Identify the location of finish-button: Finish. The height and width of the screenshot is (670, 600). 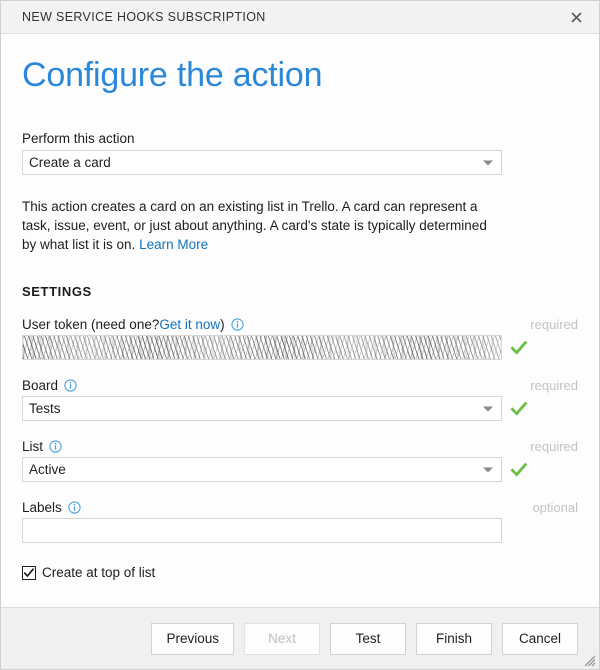
(454, 638).